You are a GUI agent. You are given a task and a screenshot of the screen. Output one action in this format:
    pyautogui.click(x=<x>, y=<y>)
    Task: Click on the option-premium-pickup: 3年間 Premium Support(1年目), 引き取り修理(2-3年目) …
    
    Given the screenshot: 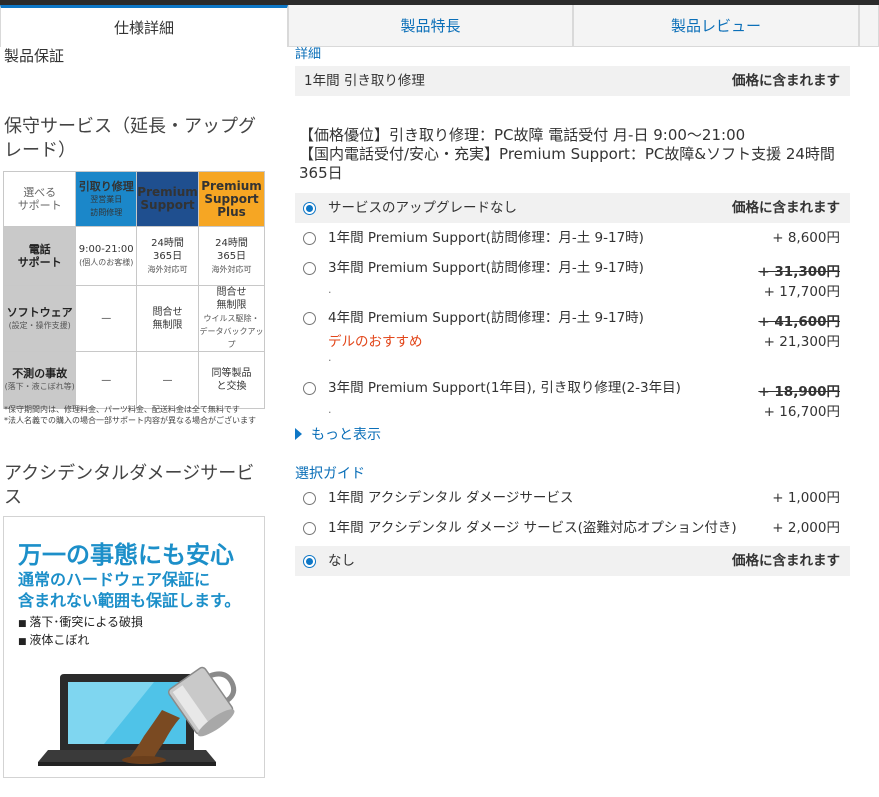 What is the action you would take?
    pyautogui.click(x=572, y=398)
    